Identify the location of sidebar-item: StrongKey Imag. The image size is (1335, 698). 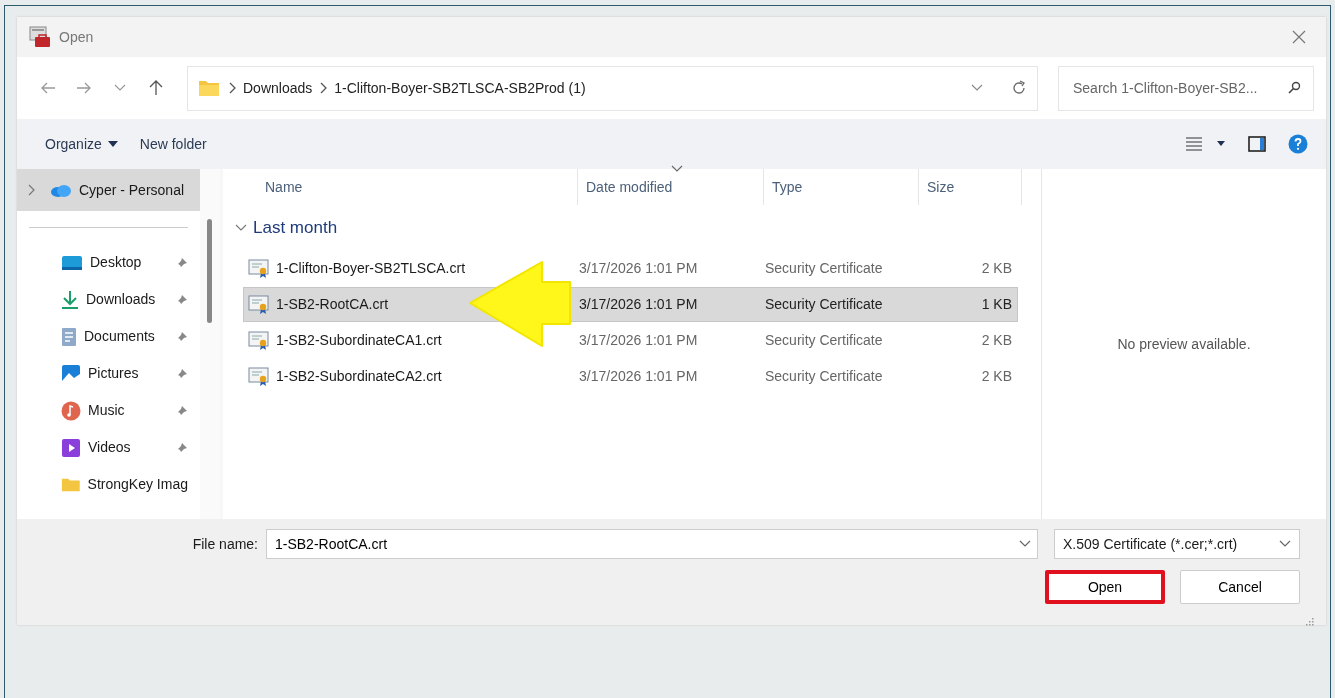
(108, 484).